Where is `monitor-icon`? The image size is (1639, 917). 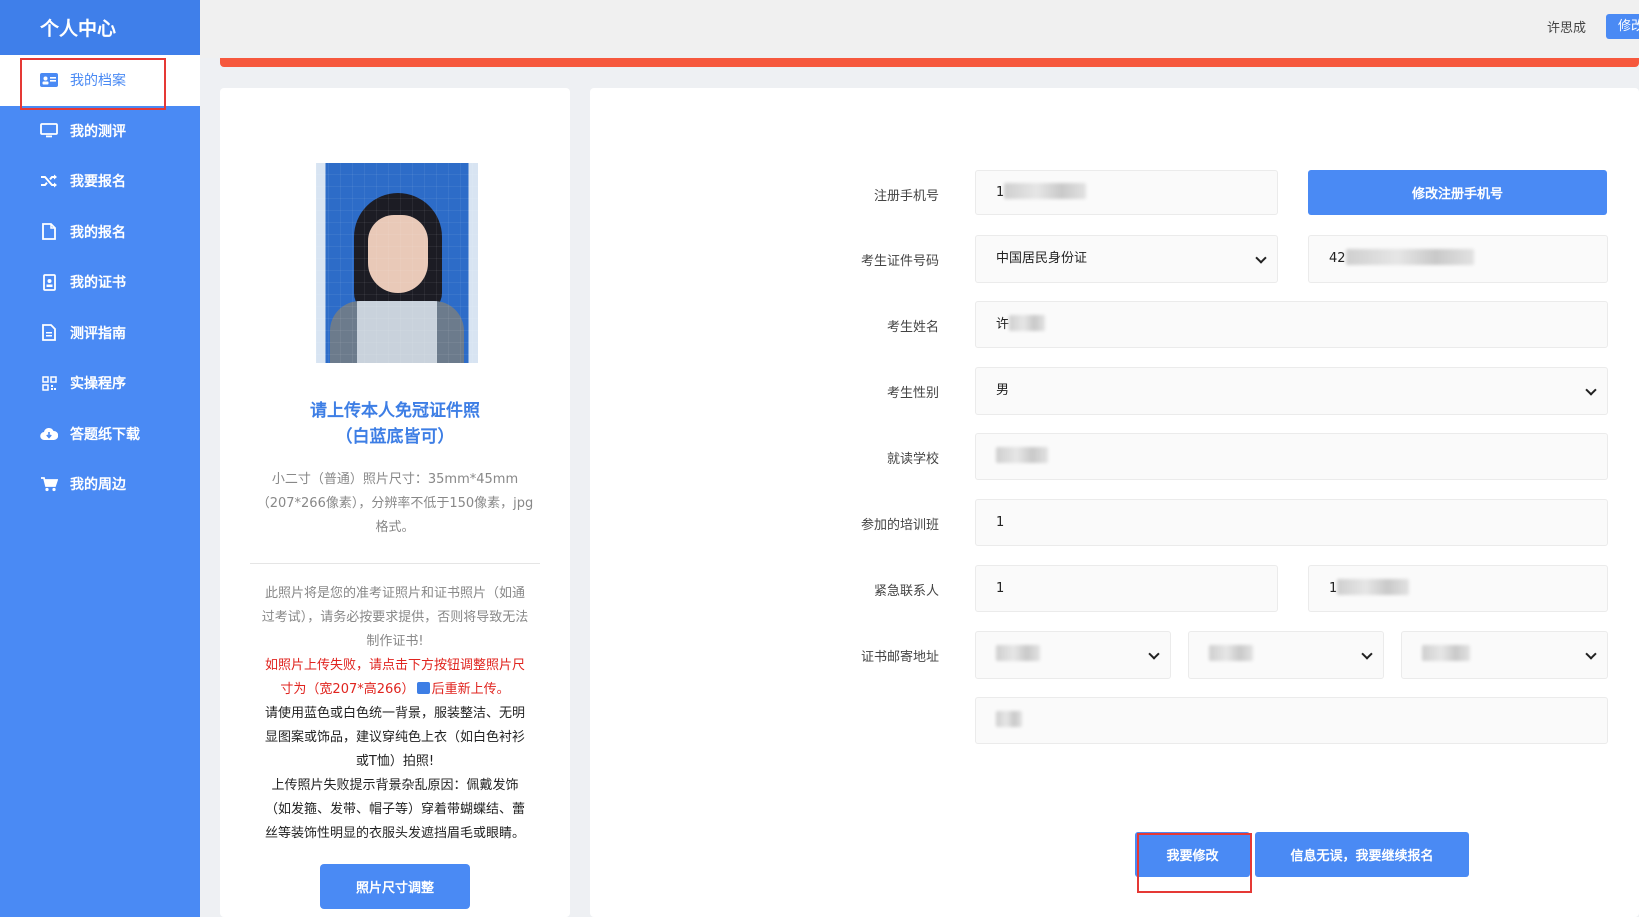 monitor-icon is located at coordinates (49, 131).